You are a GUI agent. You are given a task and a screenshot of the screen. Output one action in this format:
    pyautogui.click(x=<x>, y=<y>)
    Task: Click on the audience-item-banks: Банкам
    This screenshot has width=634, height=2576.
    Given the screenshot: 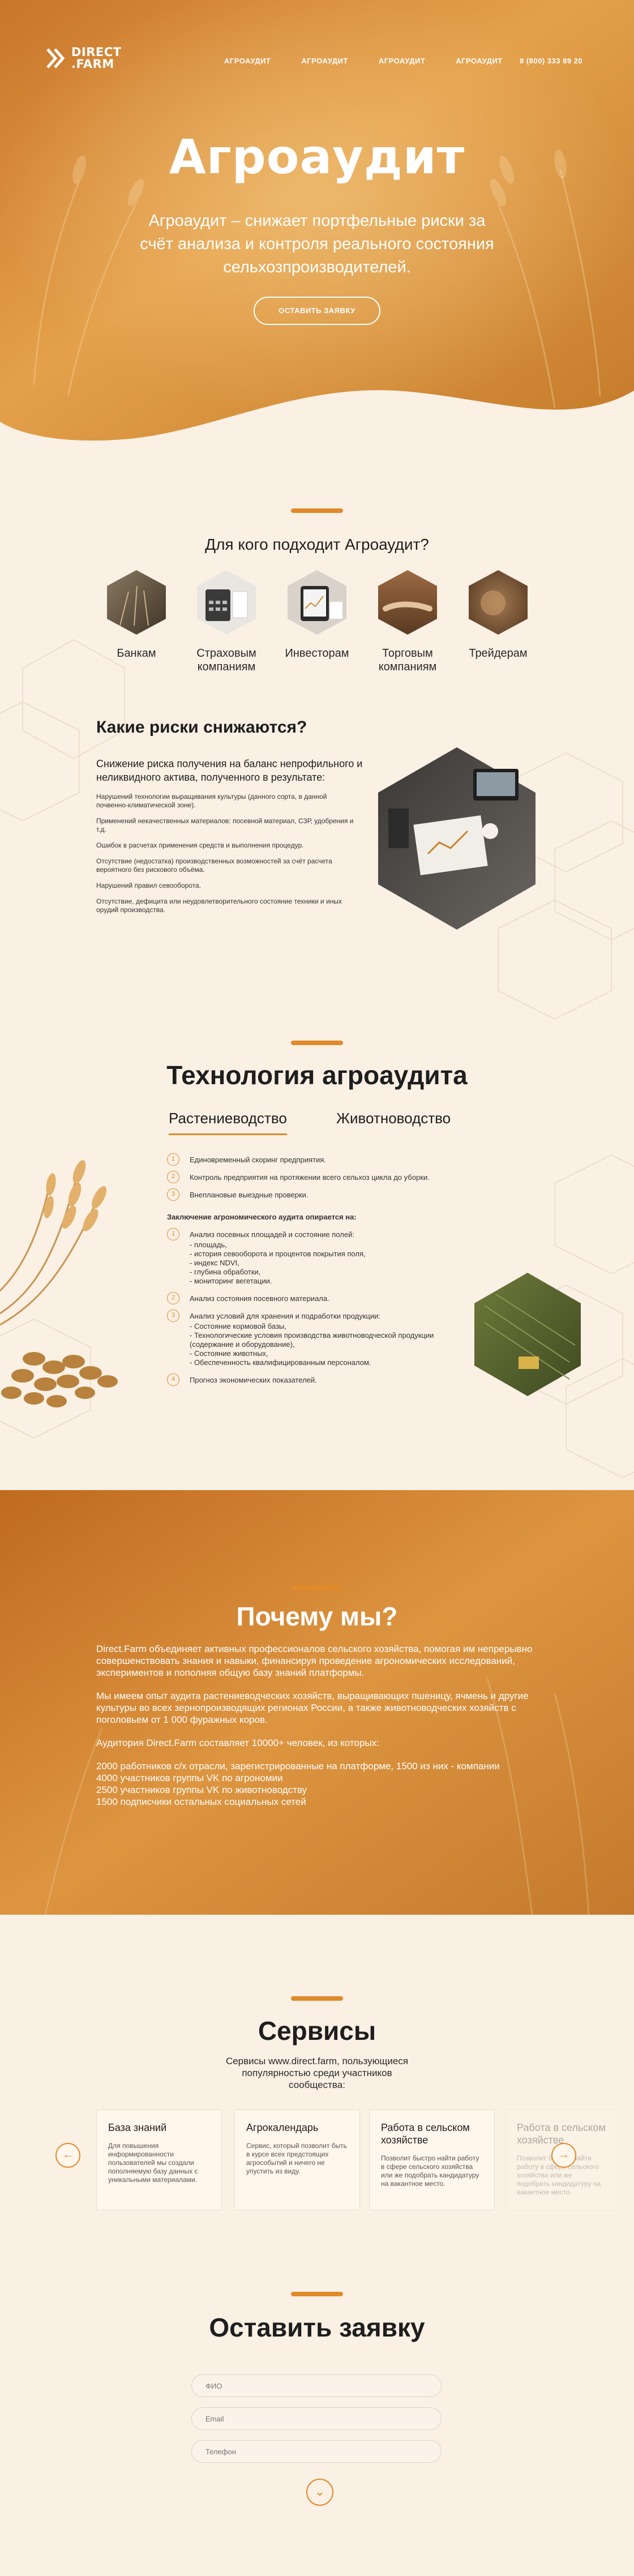 What is the action you would take?
    pyautogui.click(x=136, y=614)
    